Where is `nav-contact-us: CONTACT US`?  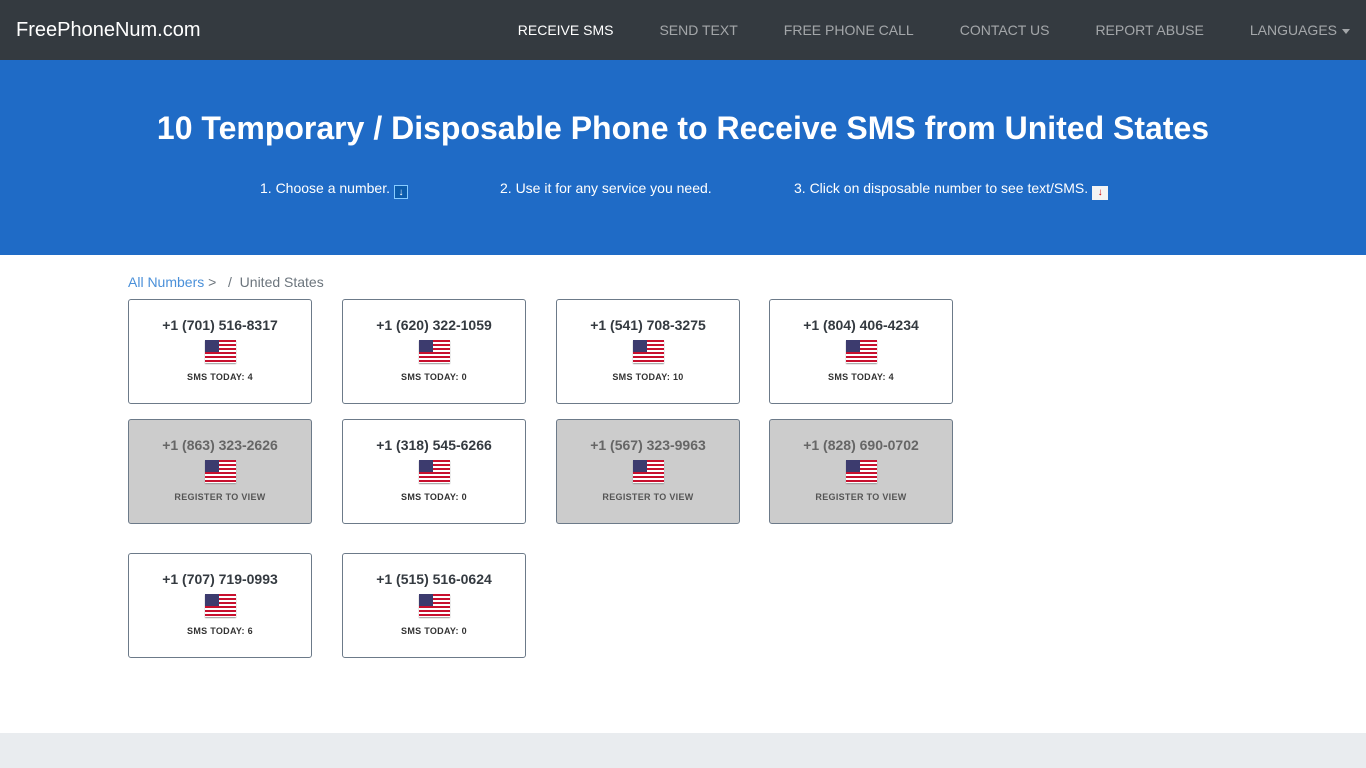 nav-contact-us: CONTACT US is located at coordinates (1005, 30).